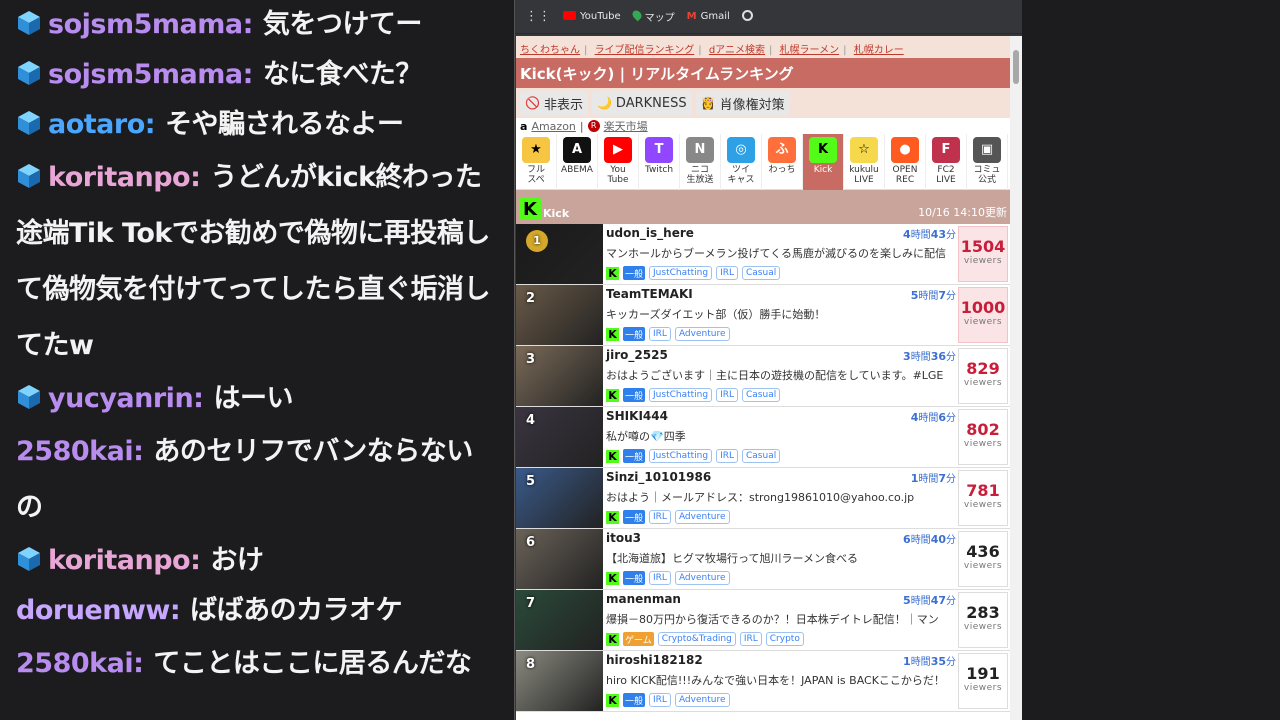 Image resolution: width=1280 pixels, height=720 pixels. What do you see at coordinates (652, 16) in the screenshot?
I see `bookmark-マップ: マップ` at bounding box center [652, 16].